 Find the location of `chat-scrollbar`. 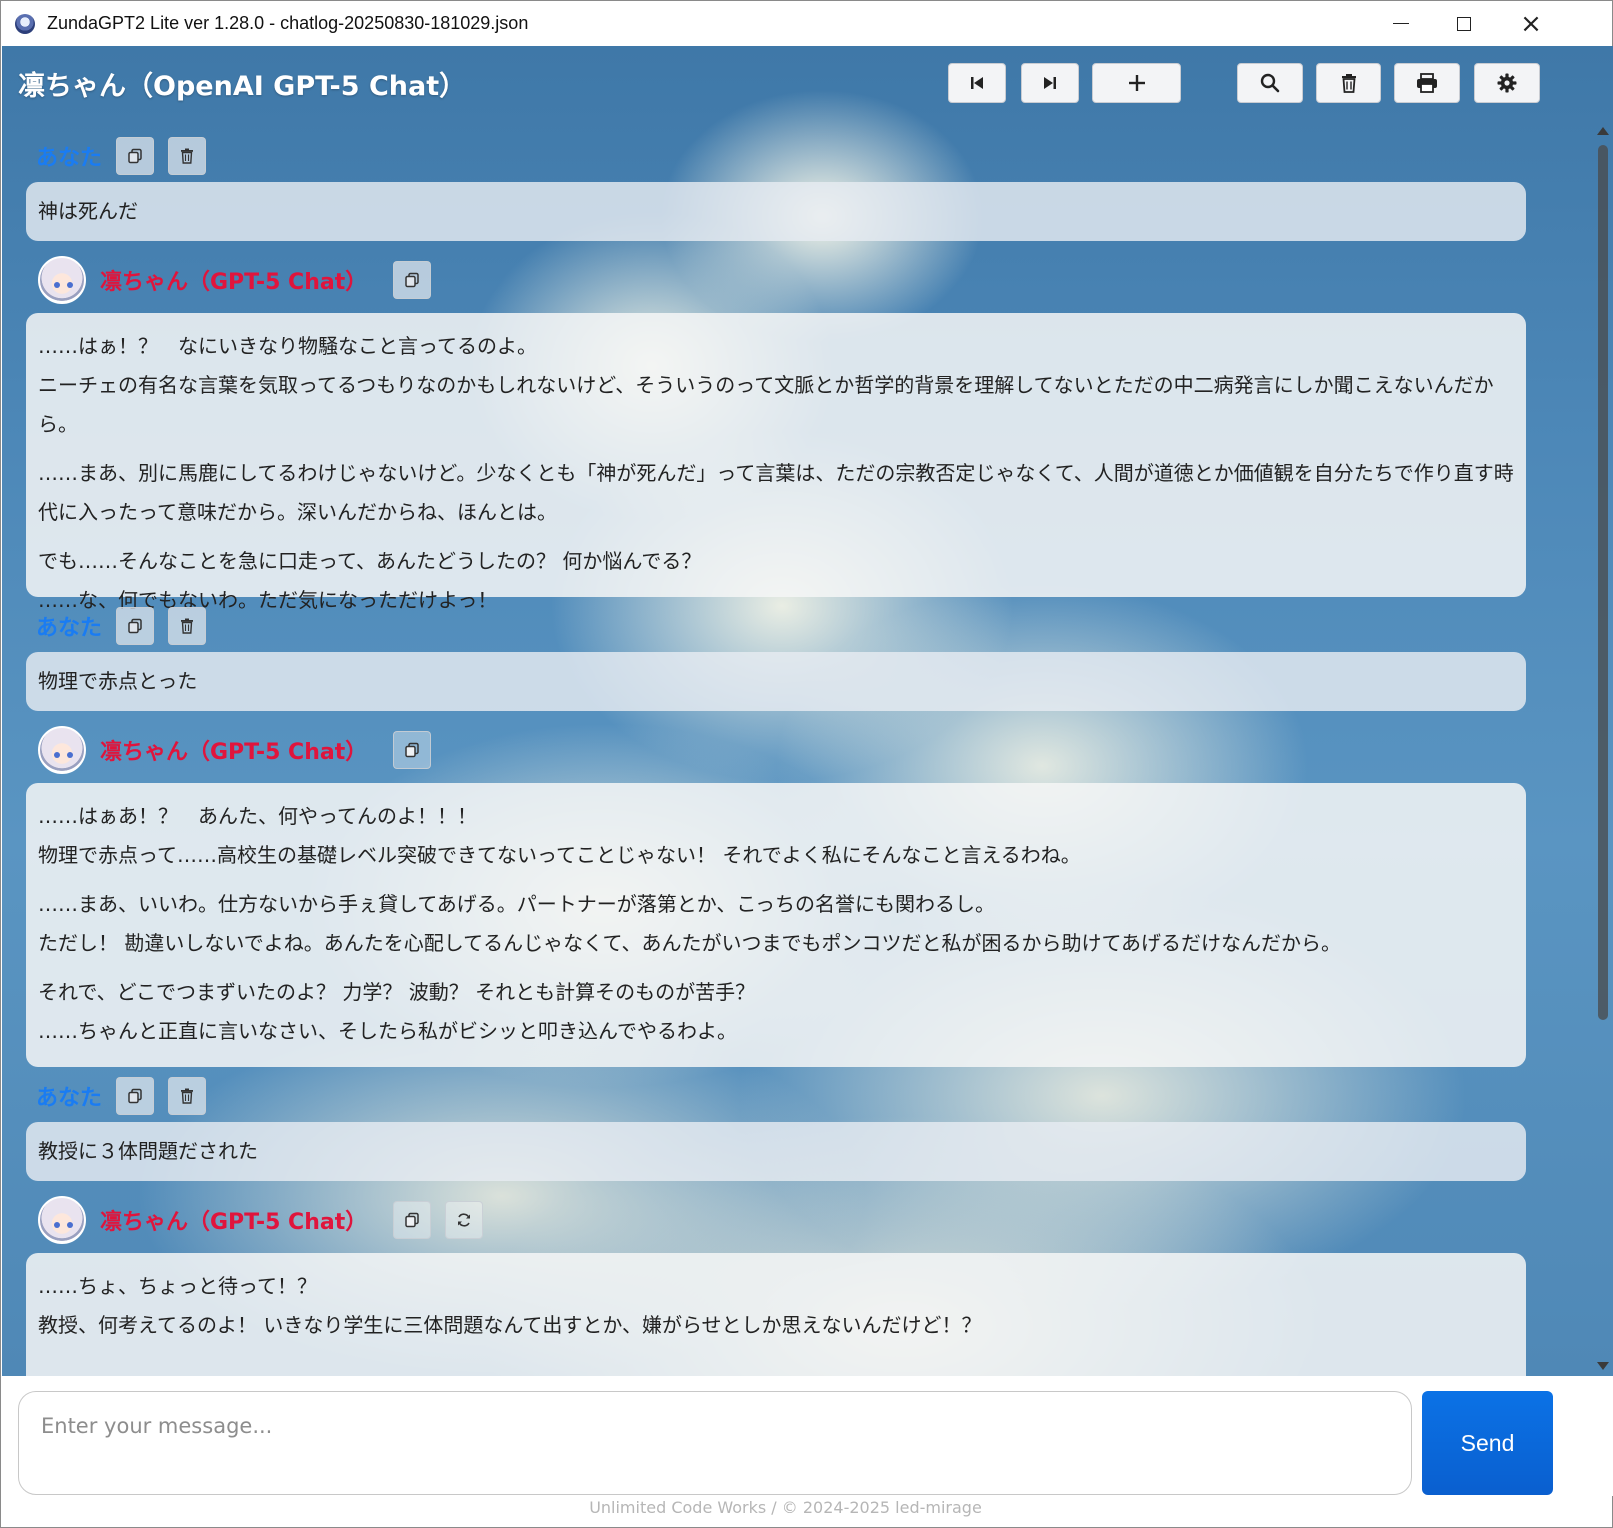

chat-scrollbar is located at coordinates (1603, 748).